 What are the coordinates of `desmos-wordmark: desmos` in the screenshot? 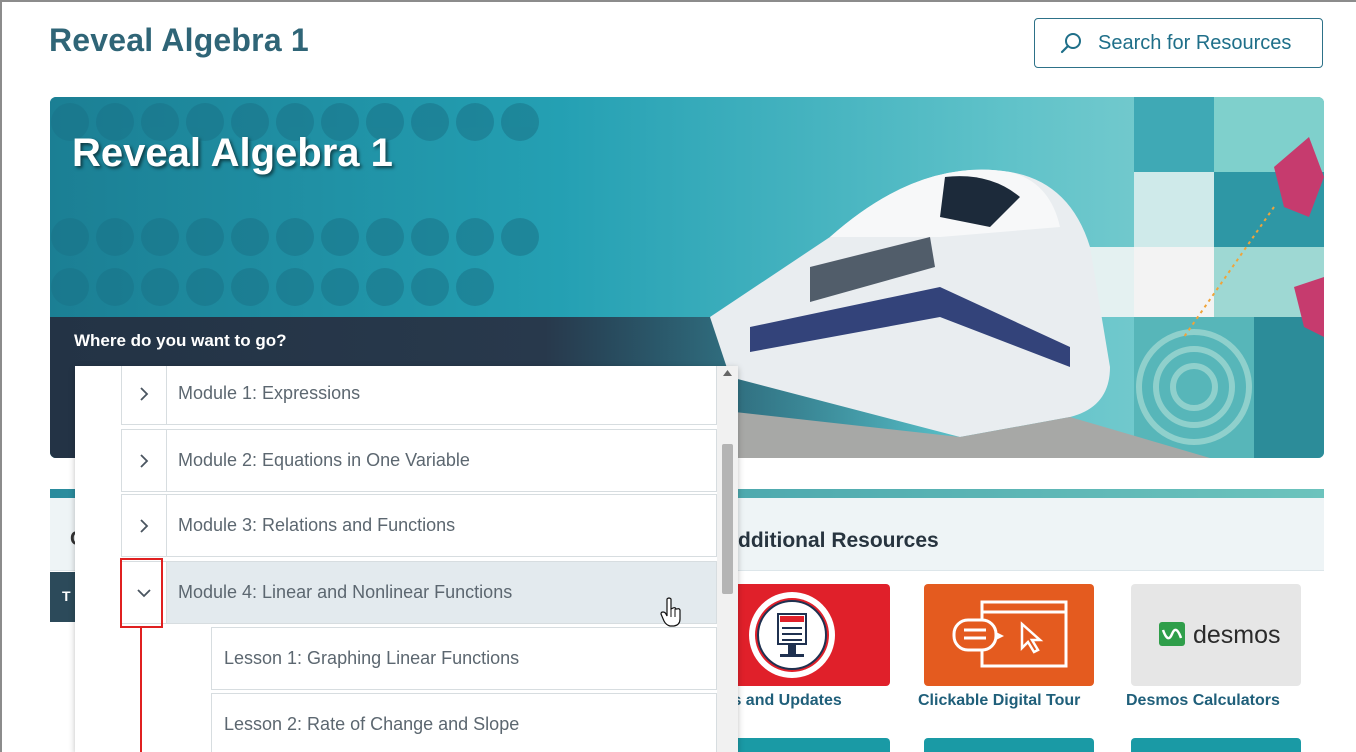 It's located at (1237, 635).